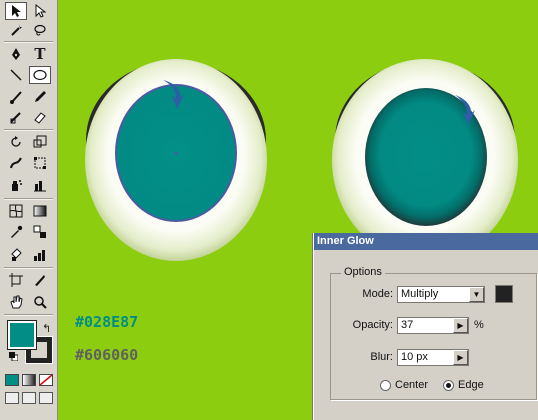  What do you see at coordinates (176, 153) in the screenshot?
I see `left-eye-center-point` at bounding box center [176, 153].